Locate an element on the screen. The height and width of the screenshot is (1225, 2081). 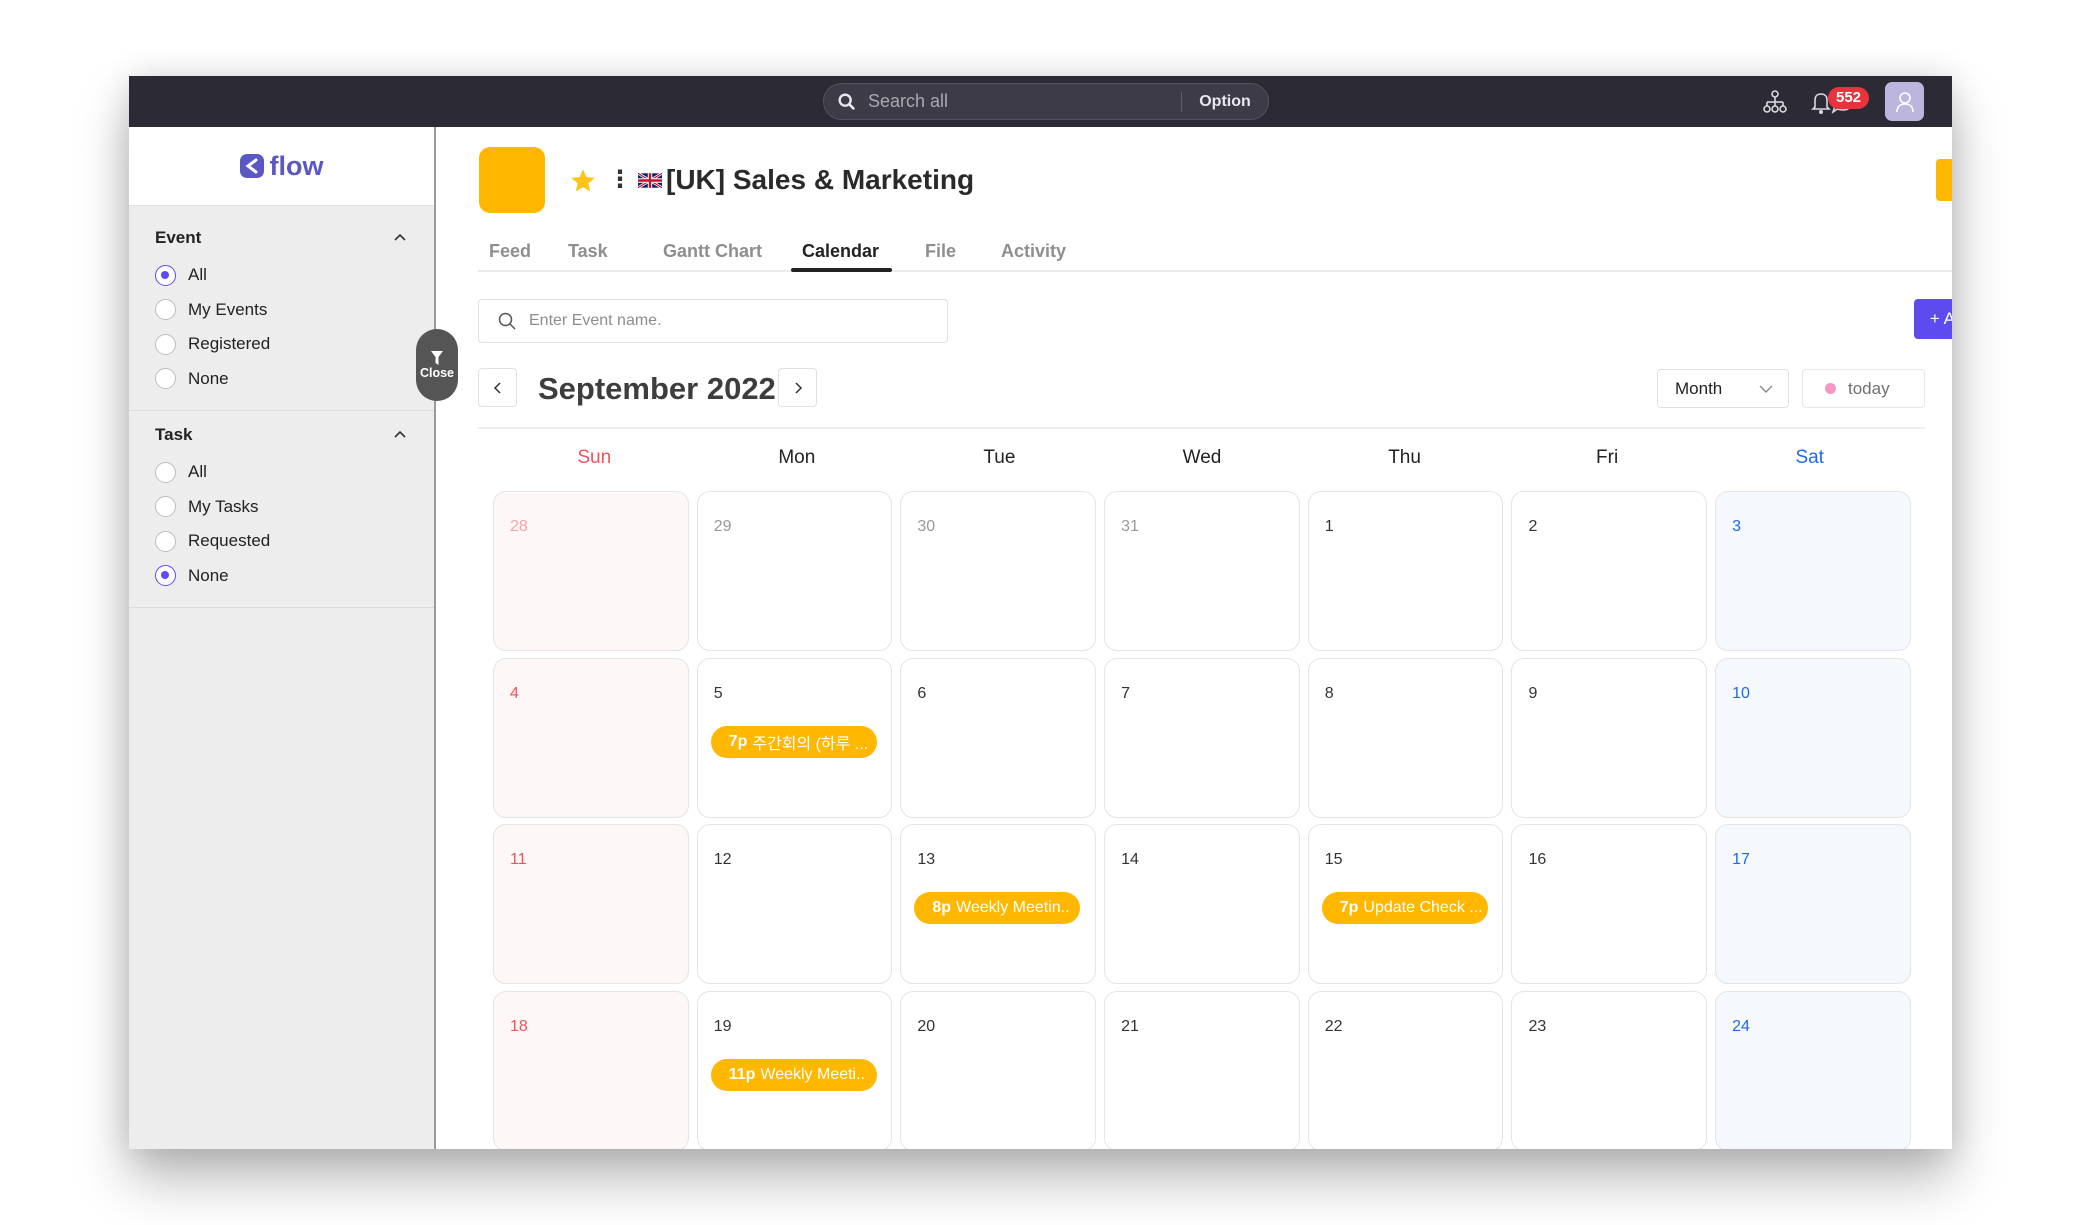
user-avatar is located at coordinates (1904, 101).